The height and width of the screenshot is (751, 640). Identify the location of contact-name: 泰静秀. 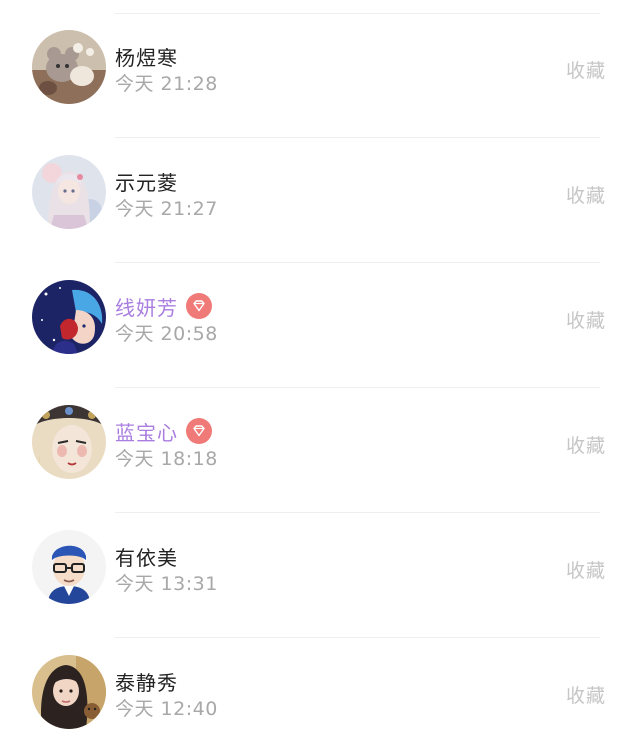
(146, 682).